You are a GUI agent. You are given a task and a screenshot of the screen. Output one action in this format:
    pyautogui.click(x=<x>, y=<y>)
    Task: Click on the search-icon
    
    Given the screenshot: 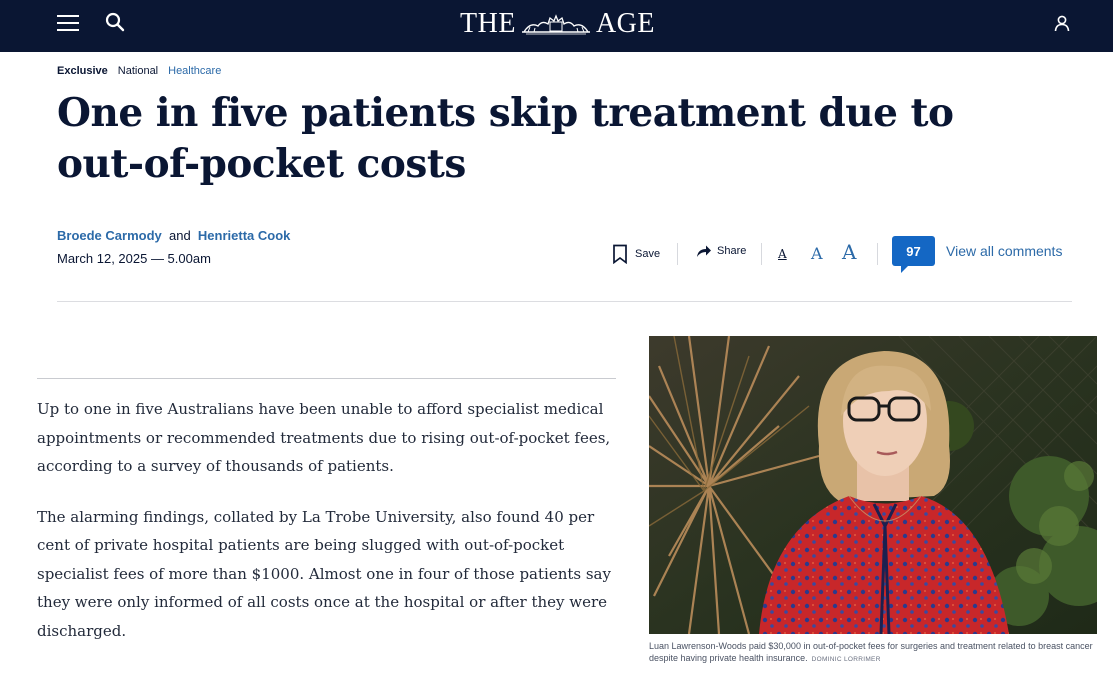 What is the action you would take?
    pyautogui.click(x=115, y=22)
    